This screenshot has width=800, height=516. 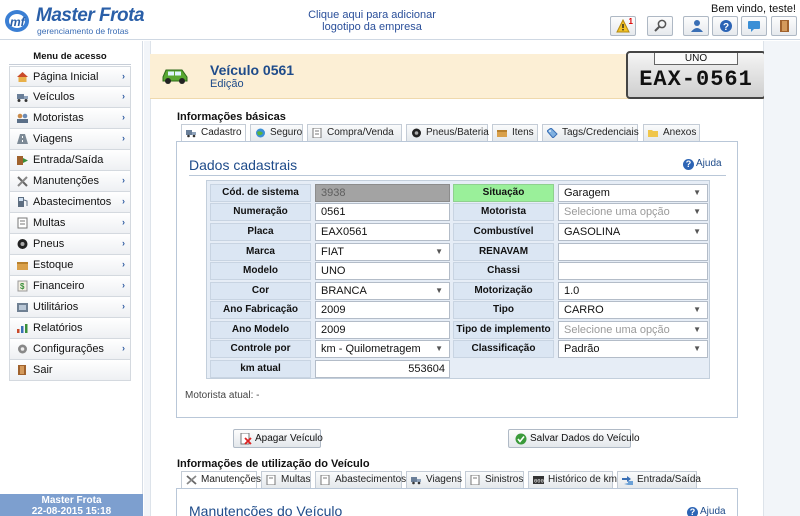 I want to click on search-icon, so click(x=660, y=25).